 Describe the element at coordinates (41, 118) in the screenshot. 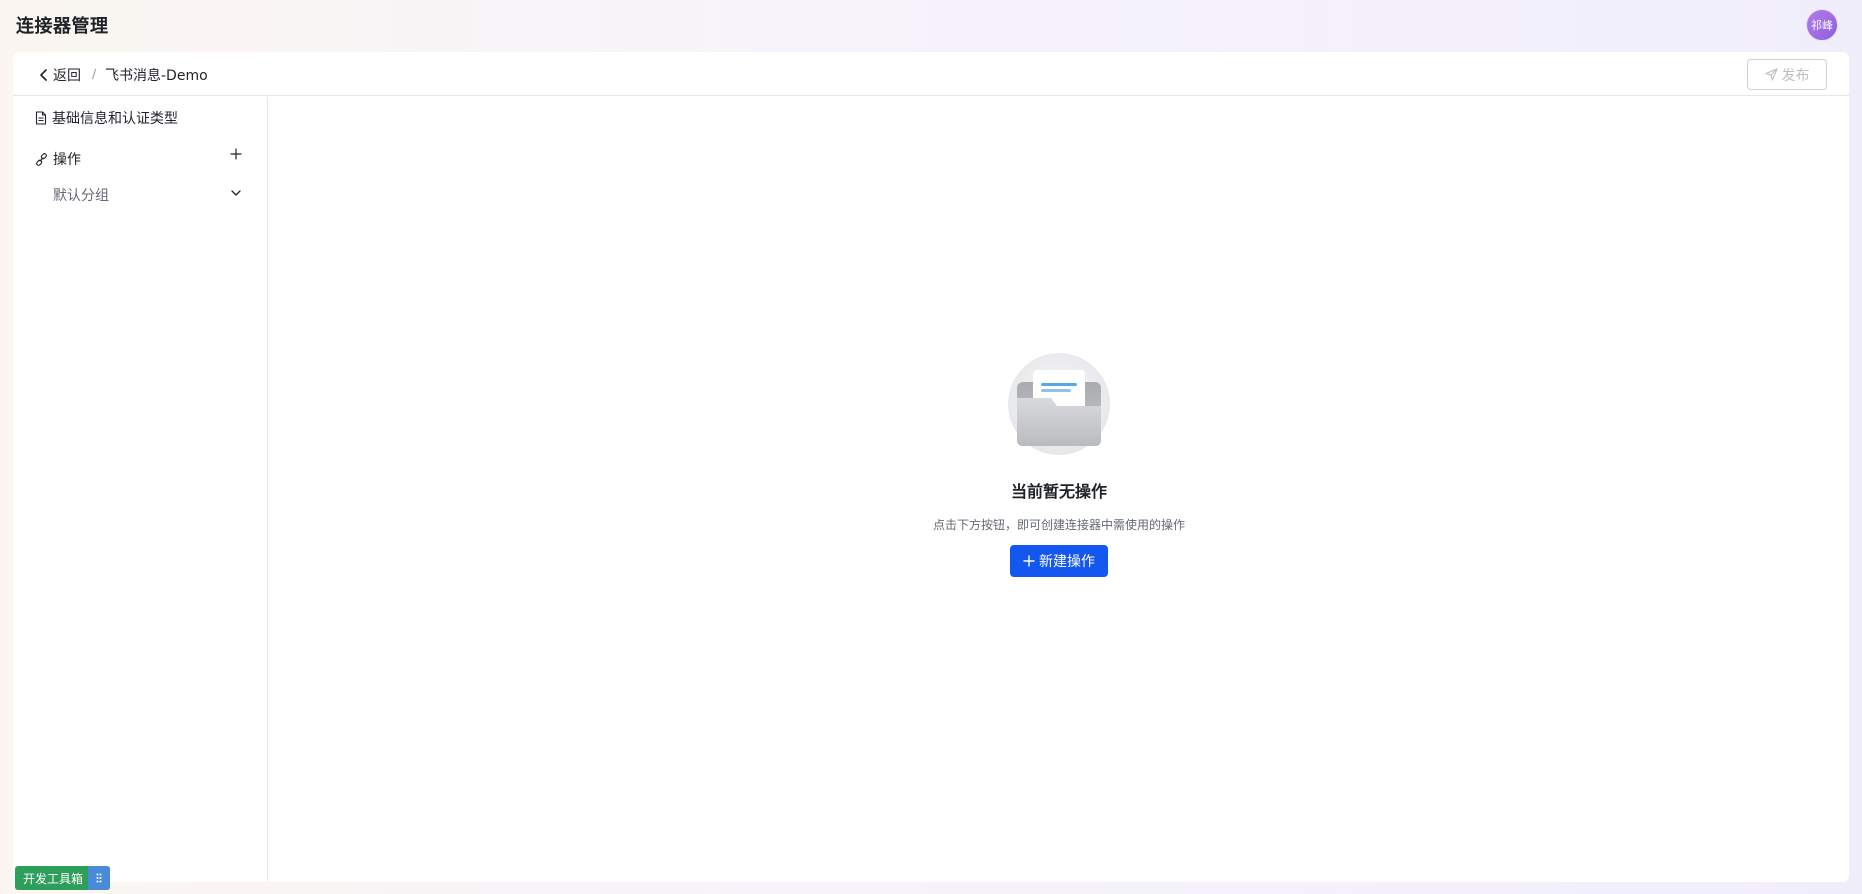

I see `document-icon` at that location.